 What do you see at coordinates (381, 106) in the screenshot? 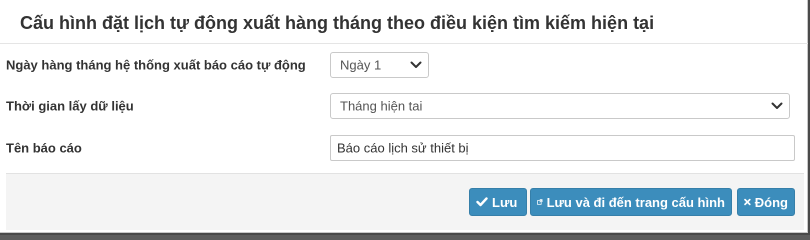
I see `period-select-value: Tháng hiện tai` at bounding box center [381, 106].